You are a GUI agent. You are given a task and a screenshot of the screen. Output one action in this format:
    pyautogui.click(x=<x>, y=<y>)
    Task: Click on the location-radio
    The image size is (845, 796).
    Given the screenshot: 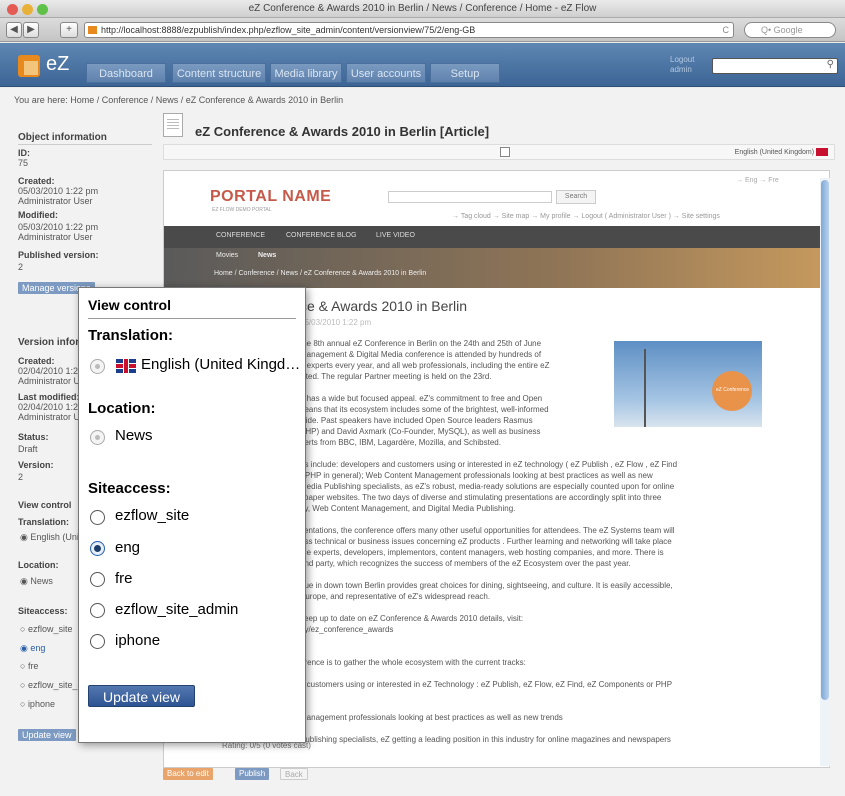 What is the action you would take?
    pyautogui.click(x=97, y=437)
    